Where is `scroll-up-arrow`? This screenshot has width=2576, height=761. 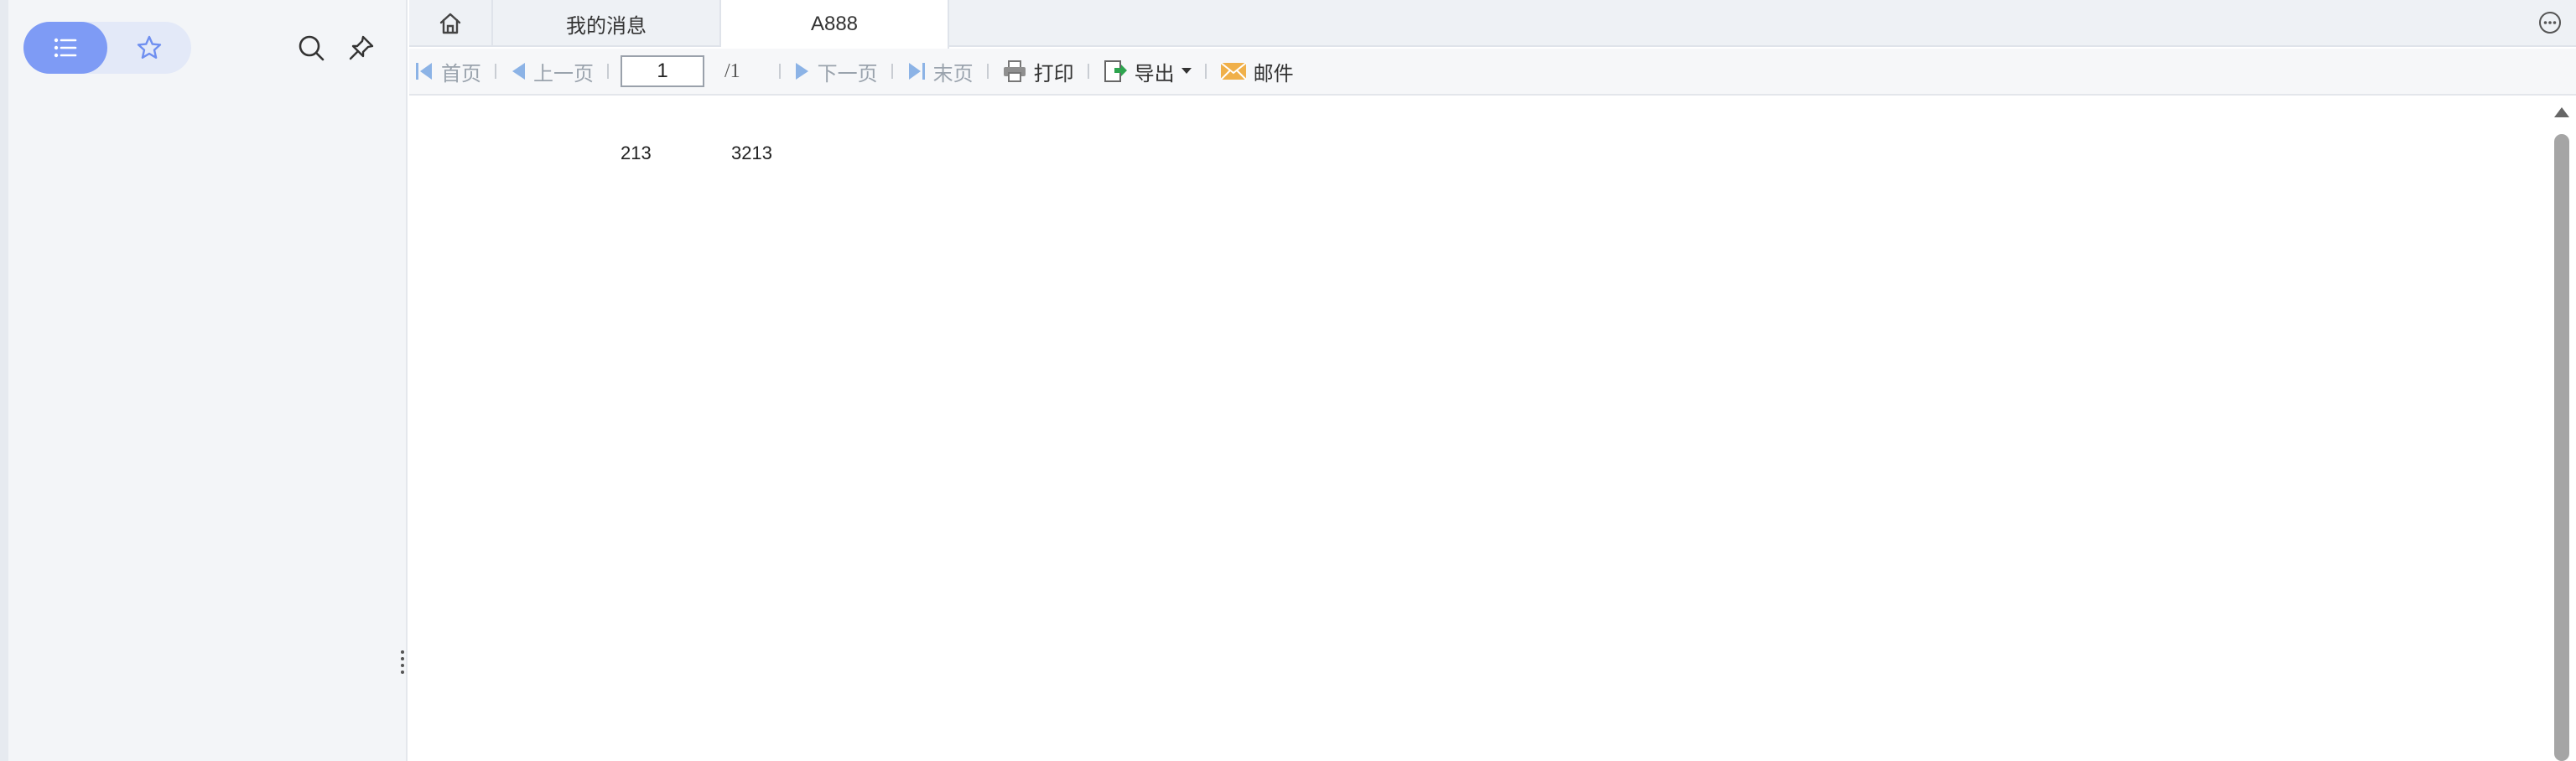
scroll-up-arrow is located at coordinates (2561, 112).